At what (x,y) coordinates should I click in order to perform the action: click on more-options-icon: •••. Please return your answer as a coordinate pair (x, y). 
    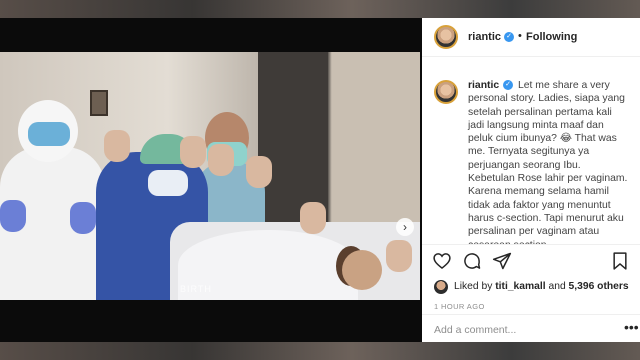
    Looking at the image, I should click on (631, 327).